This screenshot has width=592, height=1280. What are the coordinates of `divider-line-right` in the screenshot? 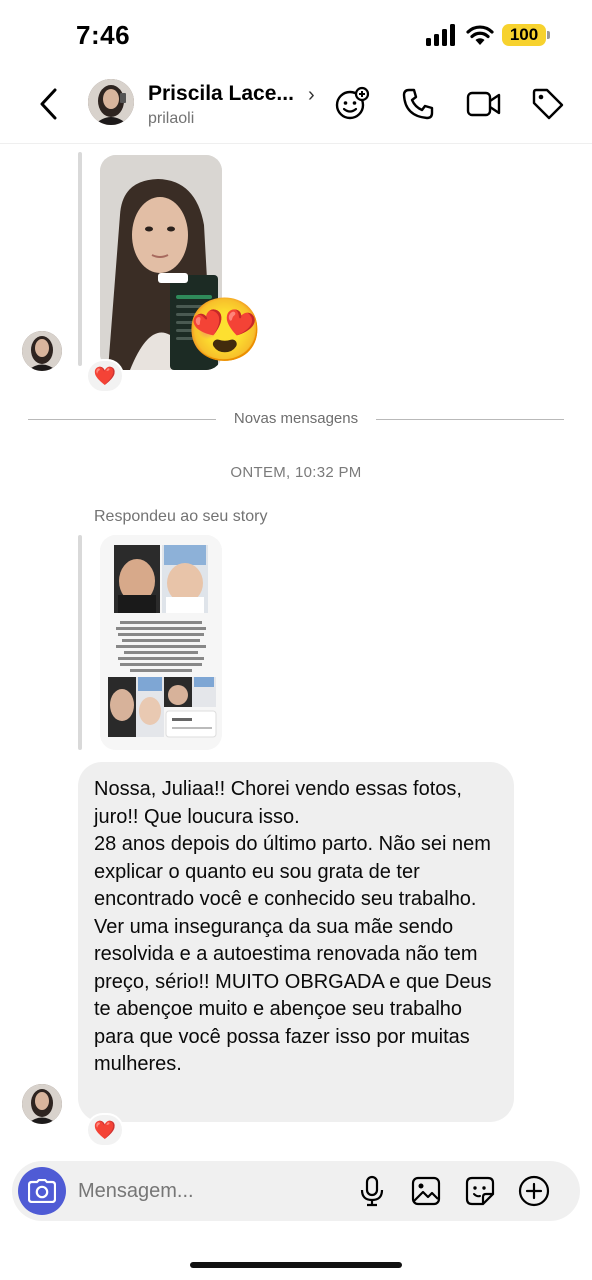 It's located at (470, 419).